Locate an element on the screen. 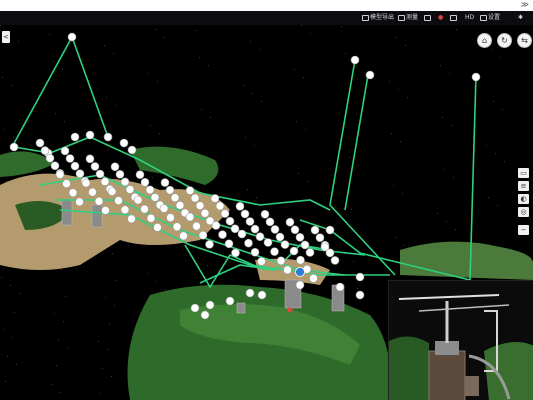 The image size is (533, 400). export-model-button: 模型导出 is located at coordinates (378, 18).